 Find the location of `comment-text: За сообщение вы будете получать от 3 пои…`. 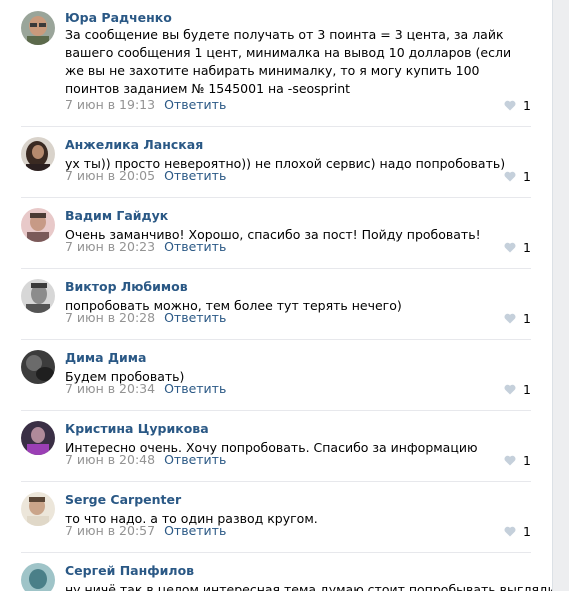

comment-text: За сообщение вы будете получать от 3 пои… is located at coordinates (288, 61).